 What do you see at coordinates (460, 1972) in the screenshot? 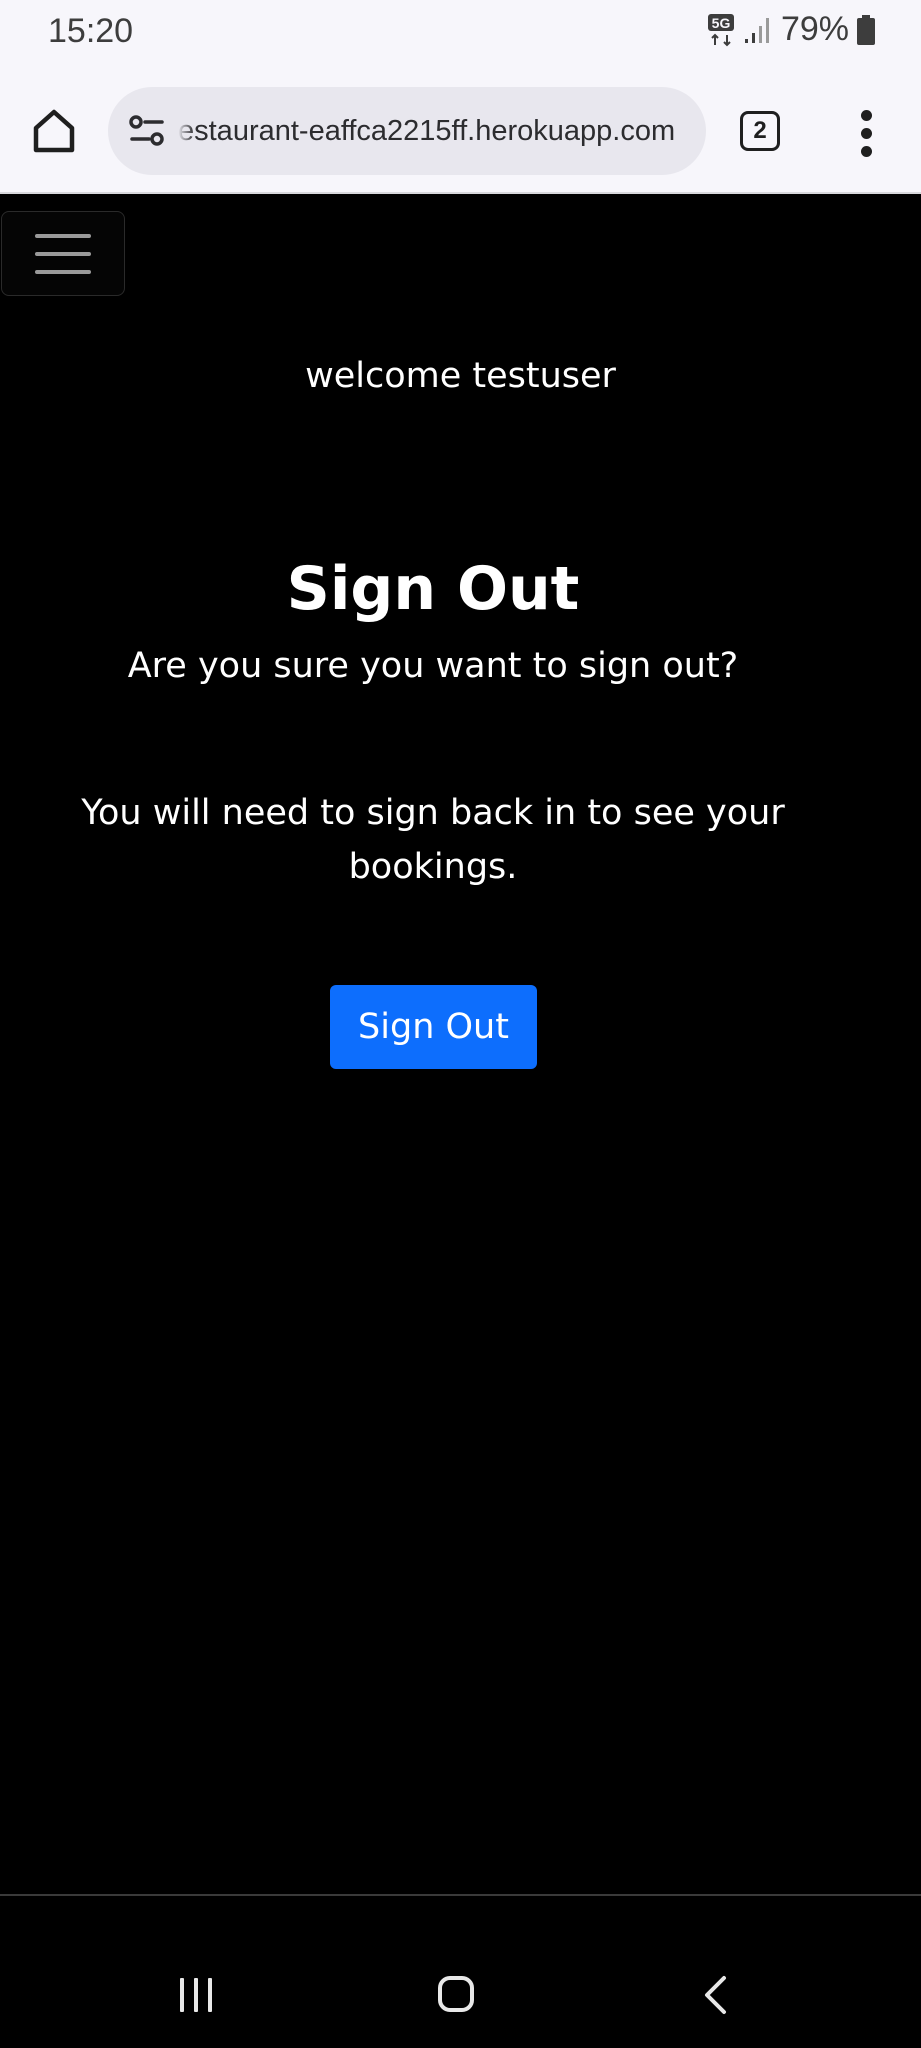
I see `system-nav-bar` at bounding box center [460, 1972].